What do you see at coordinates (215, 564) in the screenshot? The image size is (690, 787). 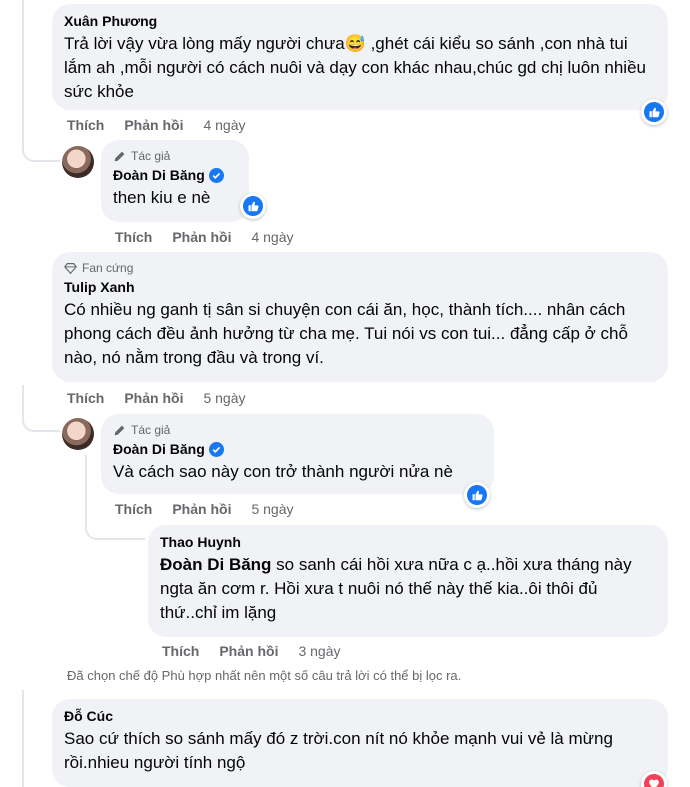 I see `mention-link: Đoàn Di Băng` at bounding box center [215, 564].